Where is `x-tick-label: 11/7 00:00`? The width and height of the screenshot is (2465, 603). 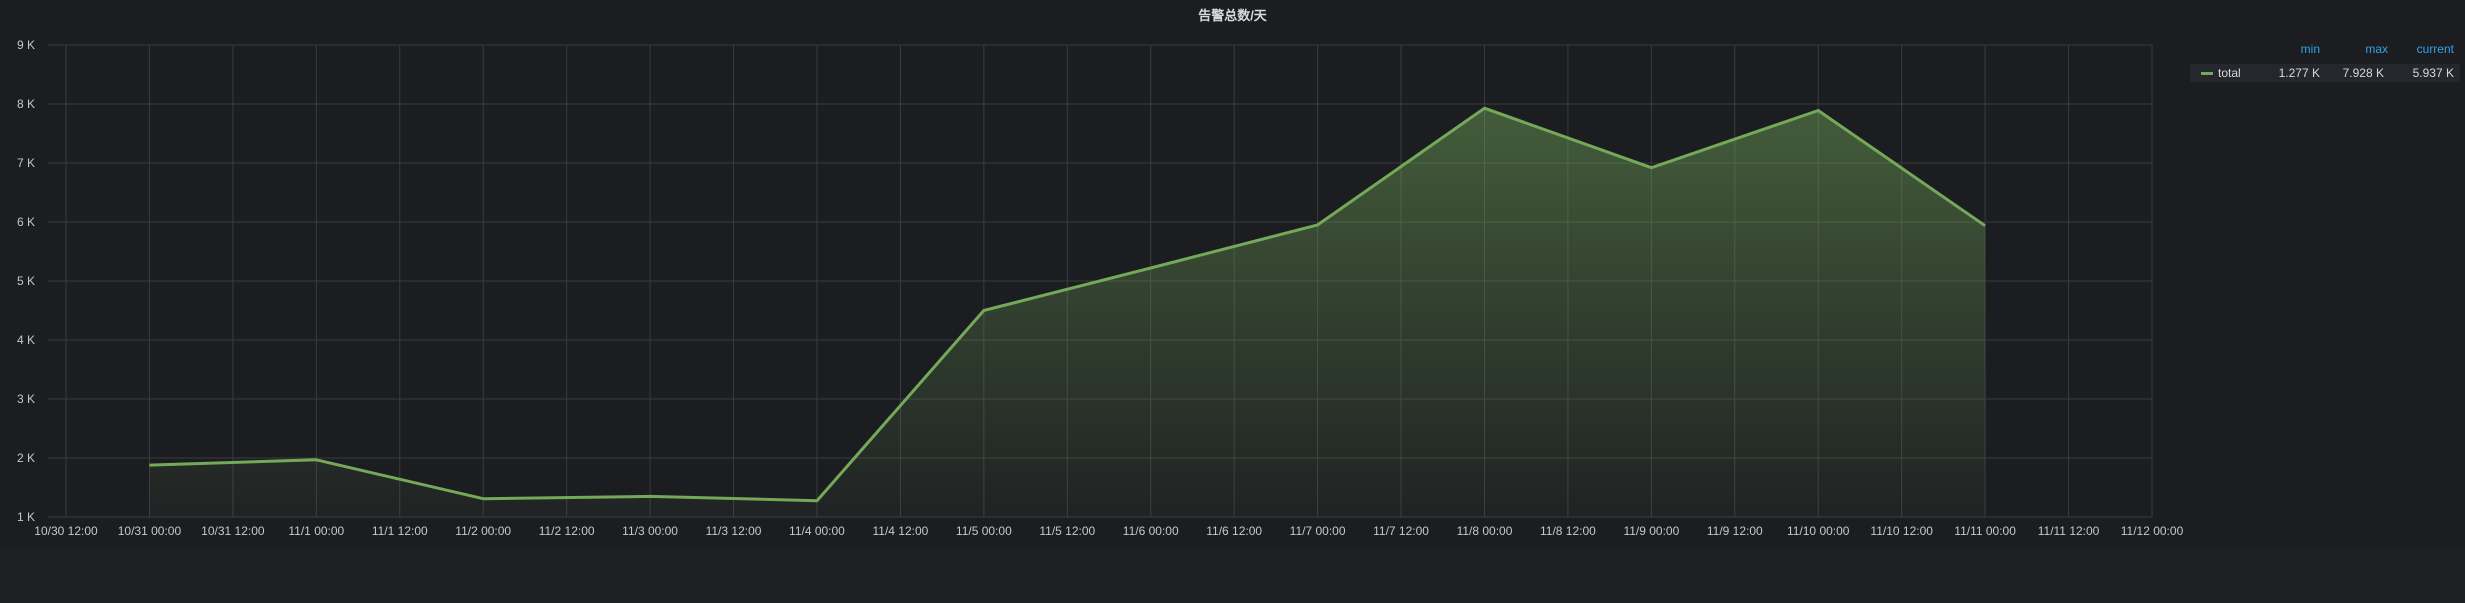 x-tick-label: 11/7 00:00 is located at coordinates (1318, 531).